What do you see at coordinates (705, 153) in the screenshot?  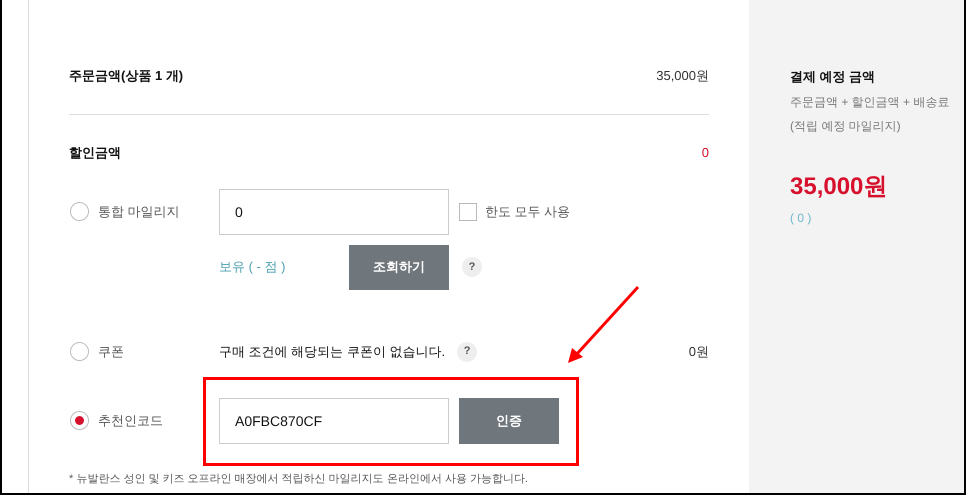 I see `discount-amount: 0` at bounding box center [705, 153].